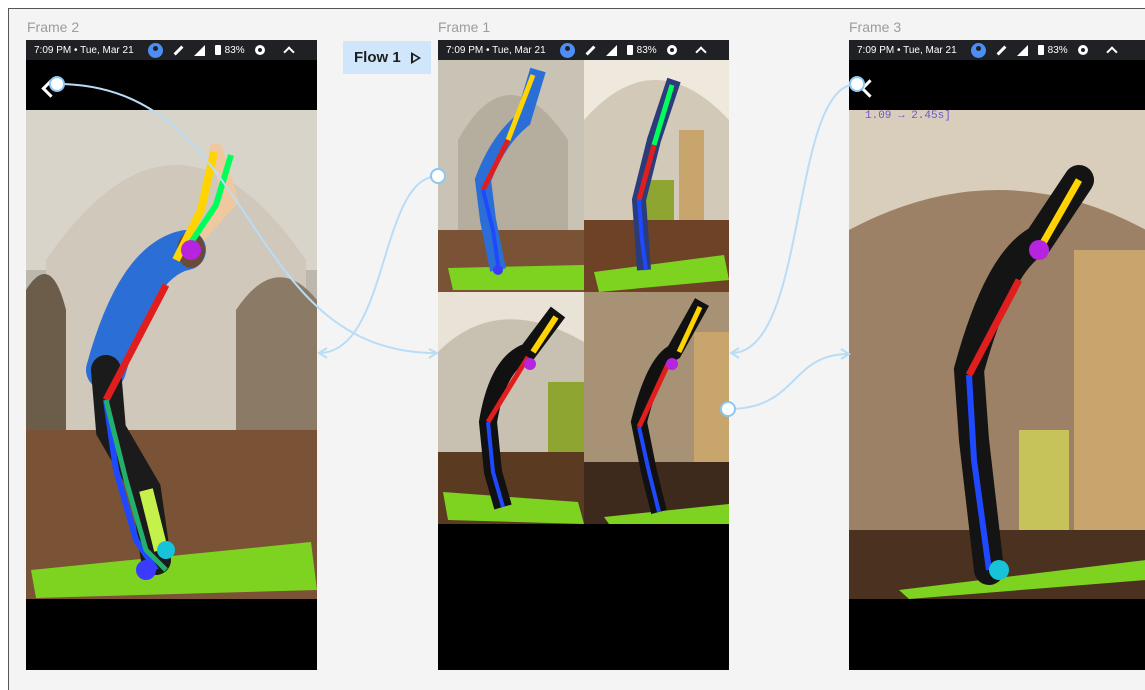 This screenshot has height=690, width=1145. What do you see at coordinates (247, 219) in the screenshot?
I see `connection-frame2-to-frame1` at bounding box center [247, 219].